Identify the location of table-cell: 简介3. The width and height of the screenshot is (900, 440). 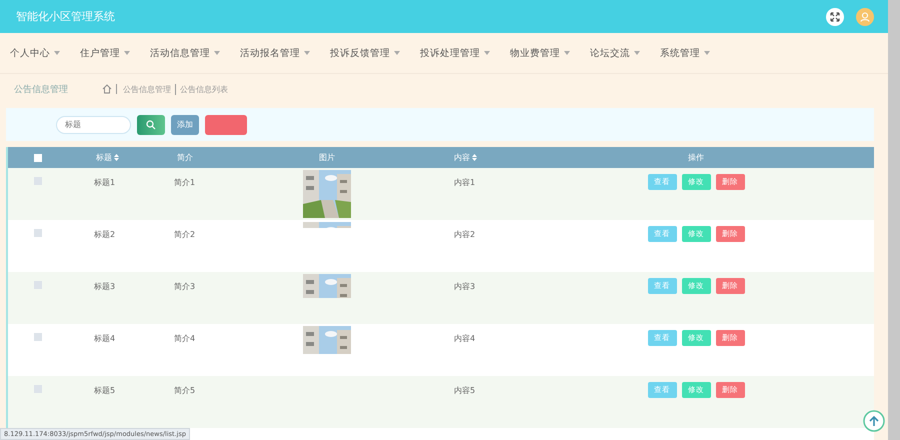
(185, 286).